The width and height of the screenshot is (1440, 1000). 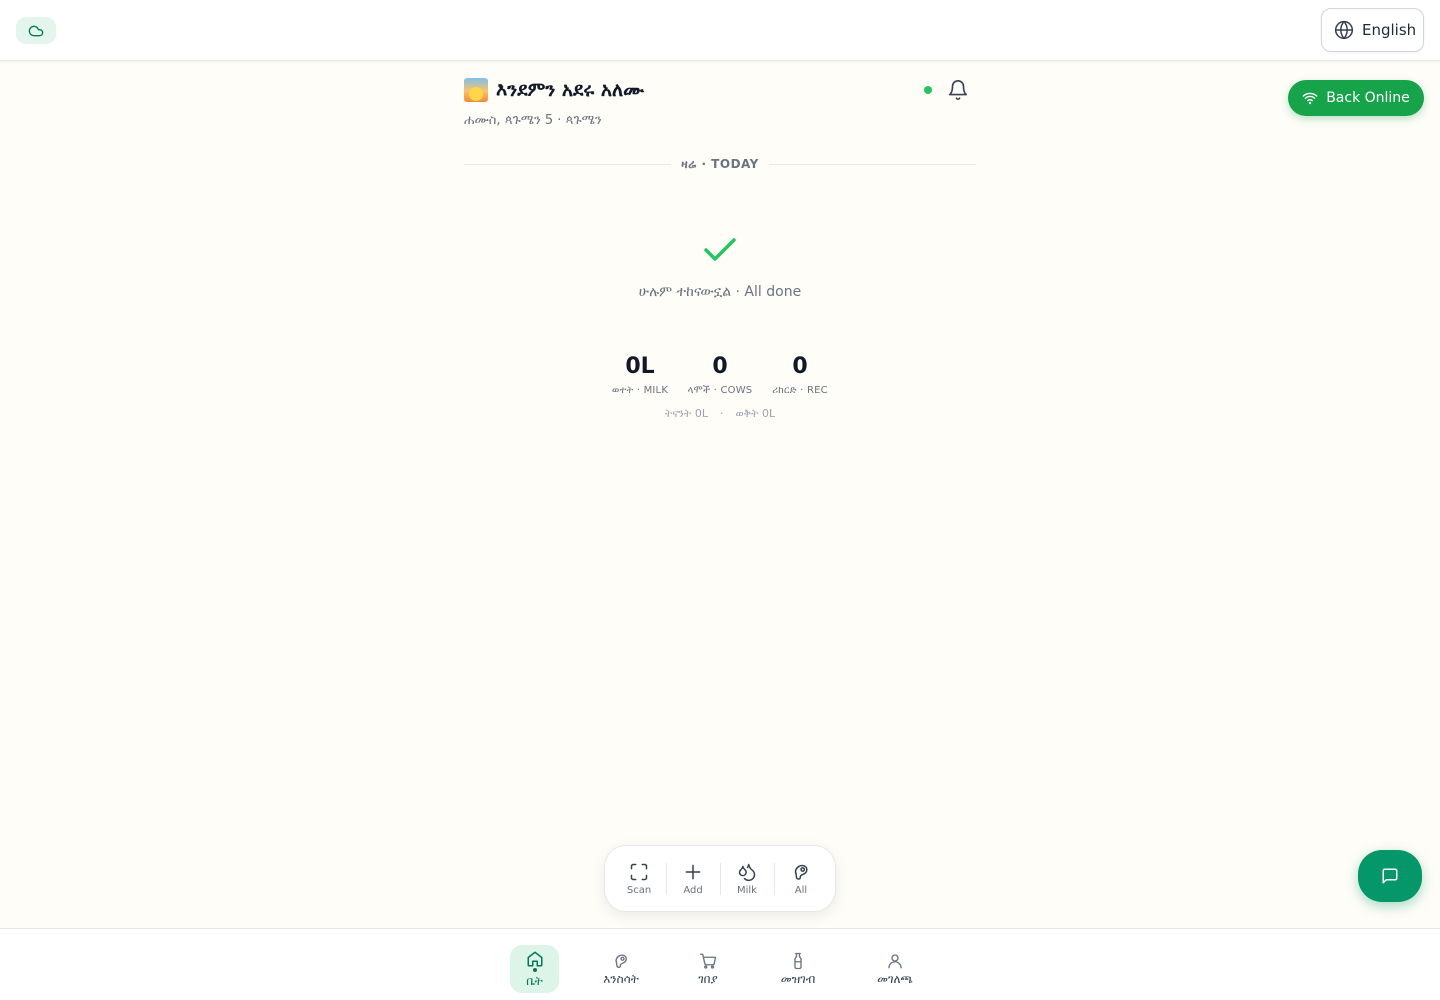 I want to click on nav-item-records: መዝገብ, so click(x=798, y=969).